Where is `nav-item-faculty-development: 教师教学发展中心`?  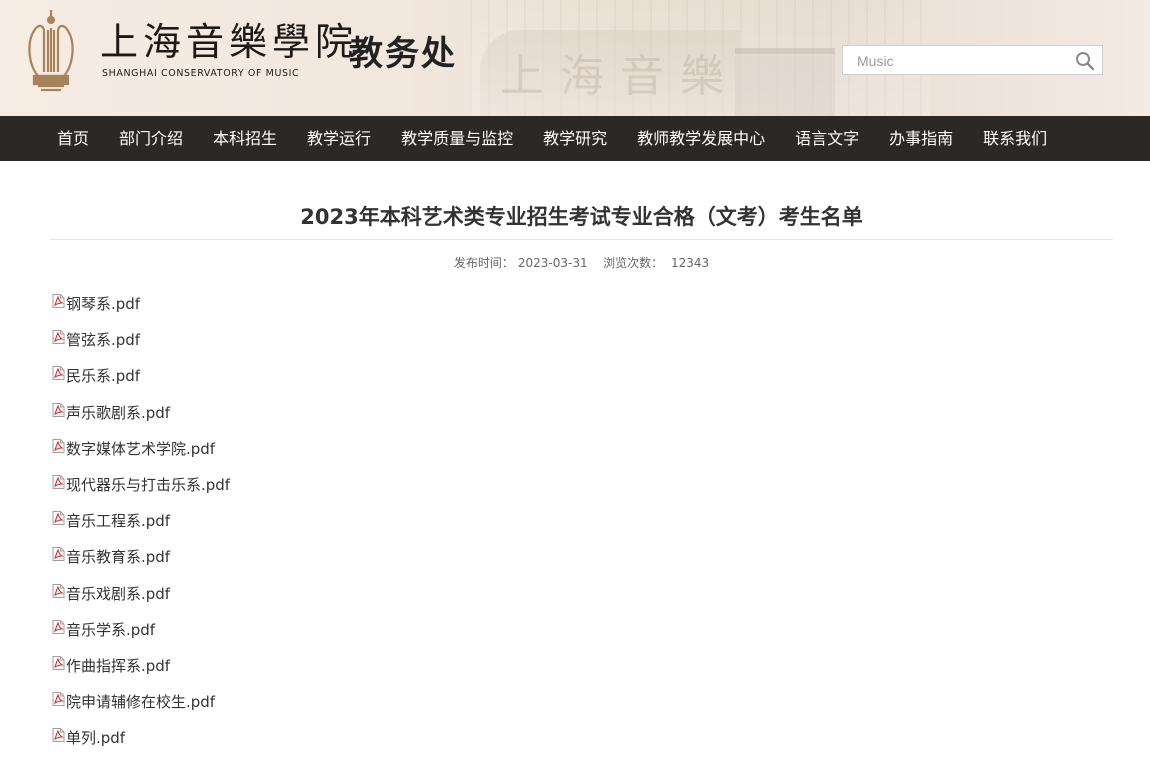
nav-item-faculty-development: 教师教学发展中心 is located at coordinates (701, 138).